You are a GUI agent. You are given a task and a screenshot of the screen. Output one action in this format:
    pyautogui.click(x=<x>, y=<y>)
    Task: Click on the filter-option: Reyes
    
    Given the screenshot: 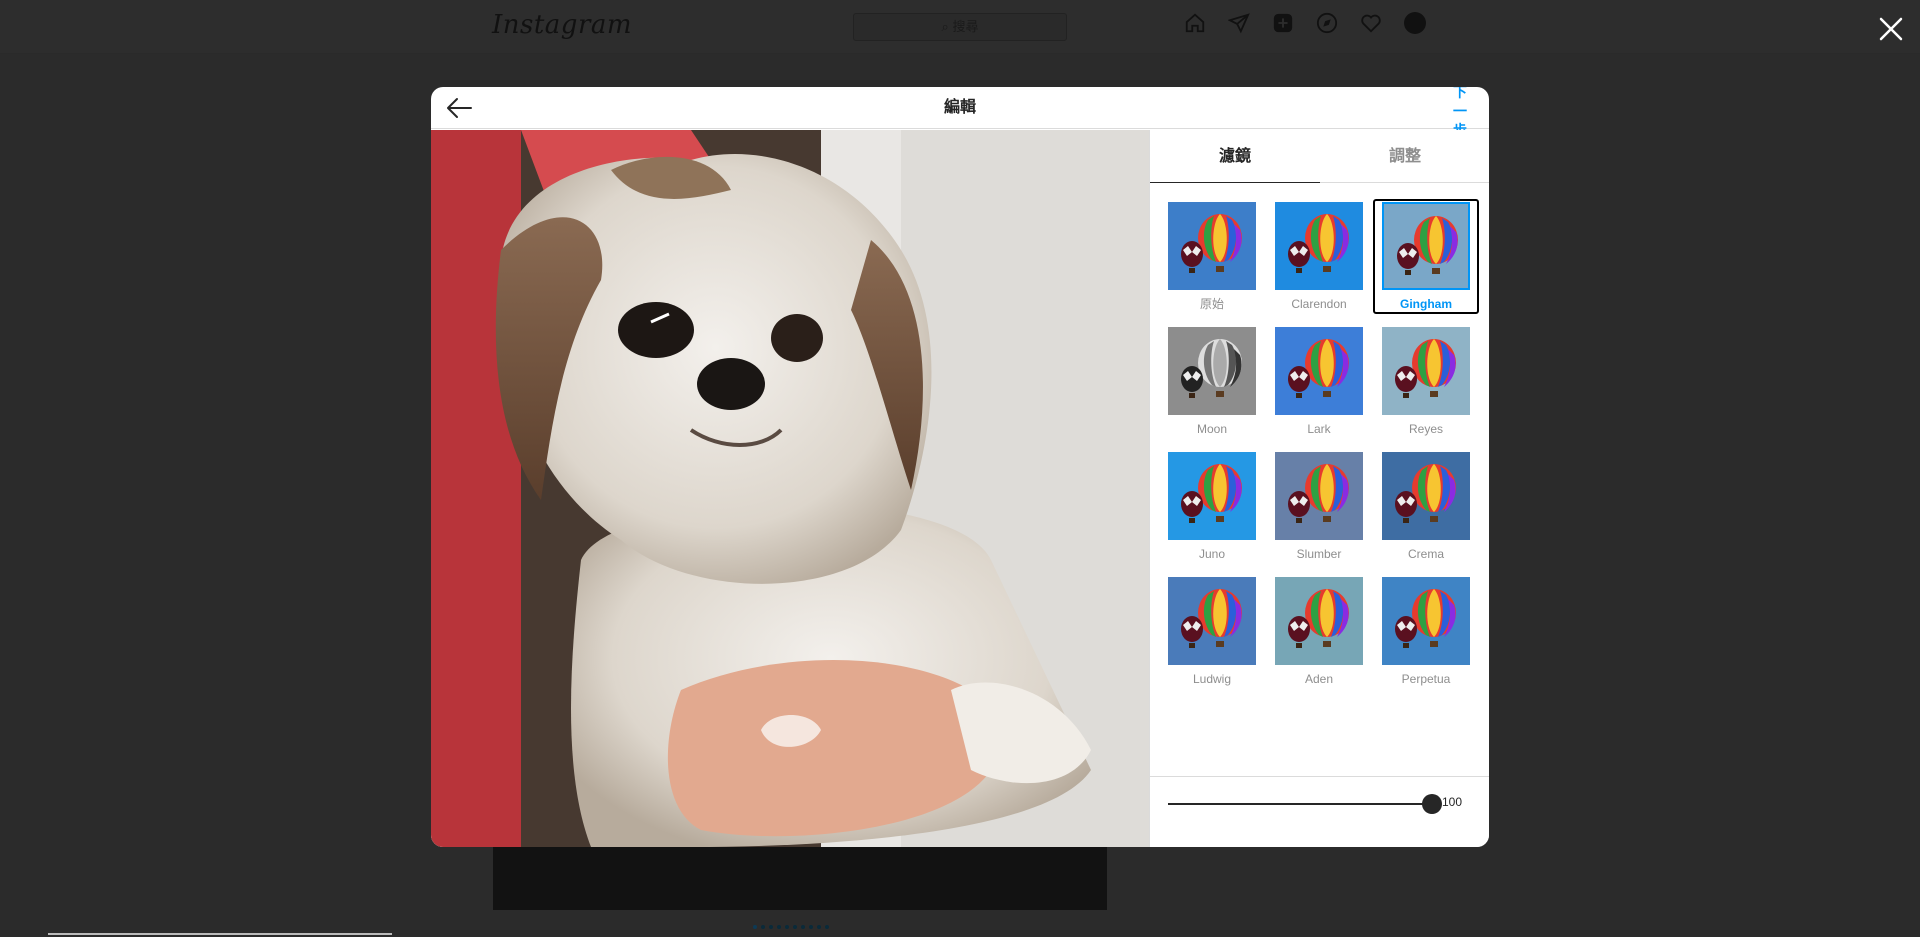 What is the action you would take?
    pyautogui.click(x=1426, y=382)
    